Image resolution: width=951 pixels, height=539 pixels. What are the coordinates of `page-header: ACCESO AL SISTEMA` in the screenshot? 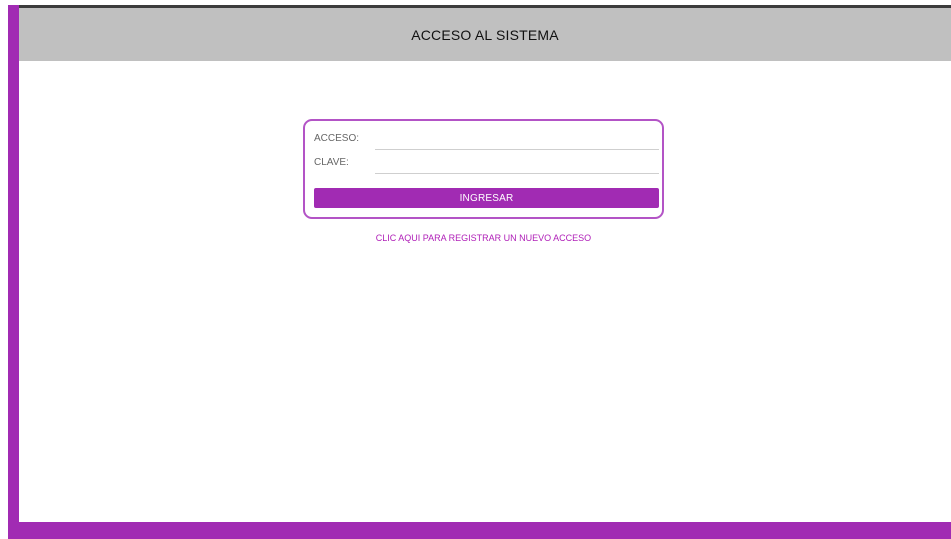 It's located at (485, 34).